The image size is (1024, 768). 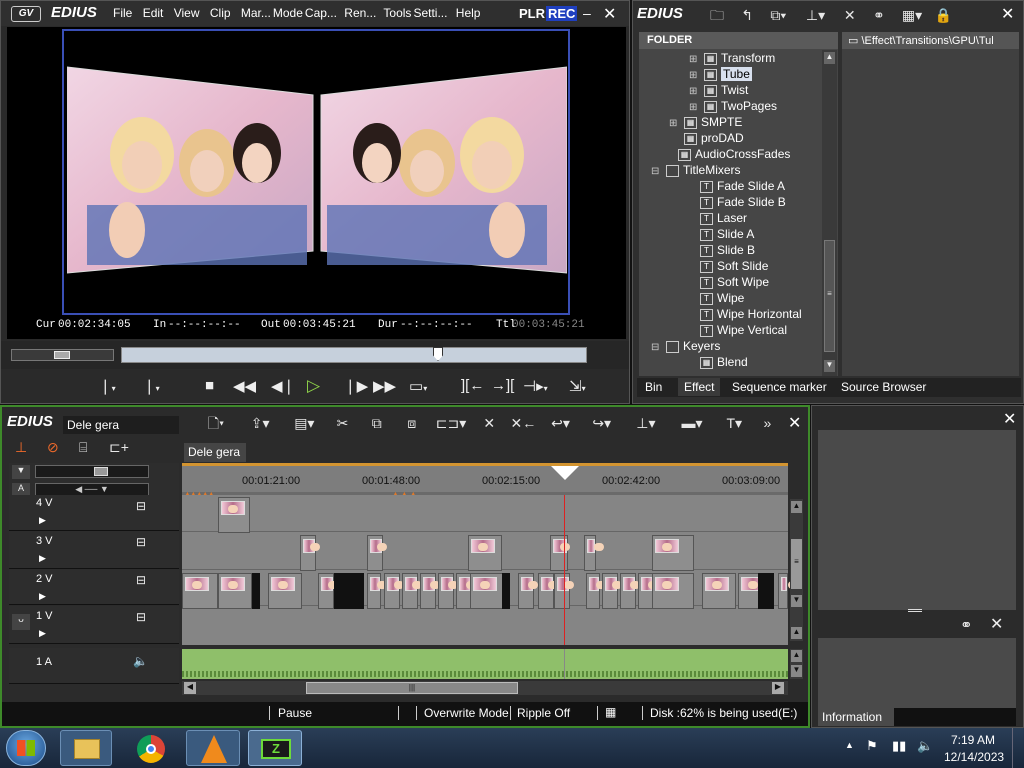 I want to click on shuttle-slider, so click(x=62, y=355).